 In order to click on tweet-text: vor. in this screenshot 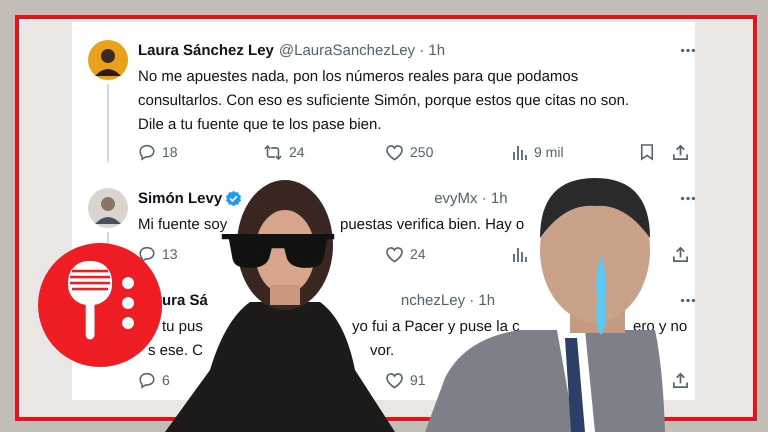, I will do `click(382, 350)`.